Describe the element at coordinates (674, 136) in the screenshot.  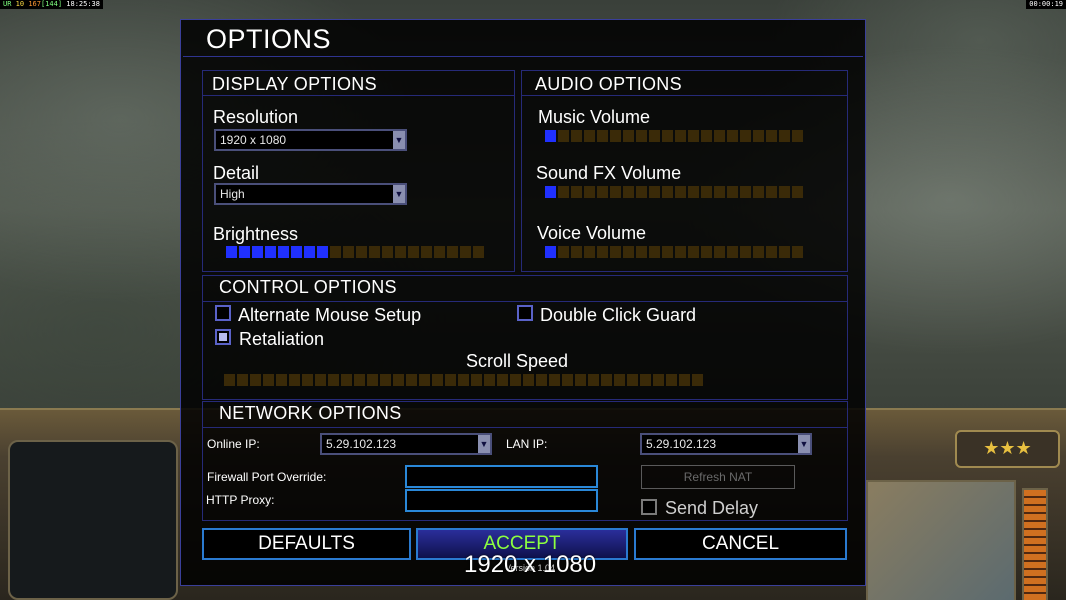
I see `music-volume-slider` at that location.